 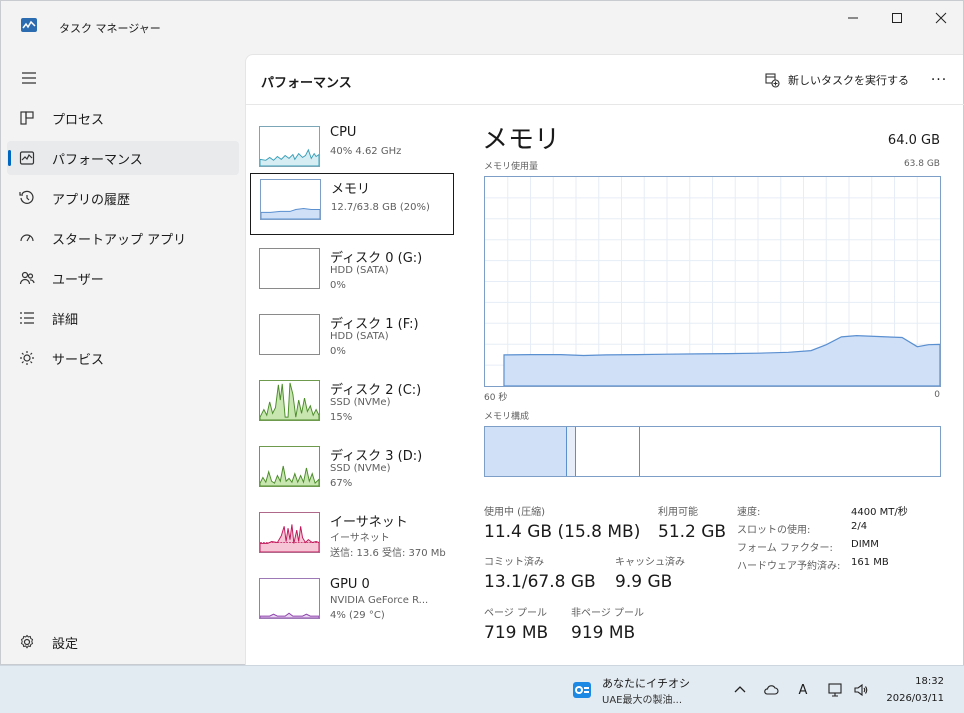 I want to click on speaker-icon, so click(x=861, y=690).